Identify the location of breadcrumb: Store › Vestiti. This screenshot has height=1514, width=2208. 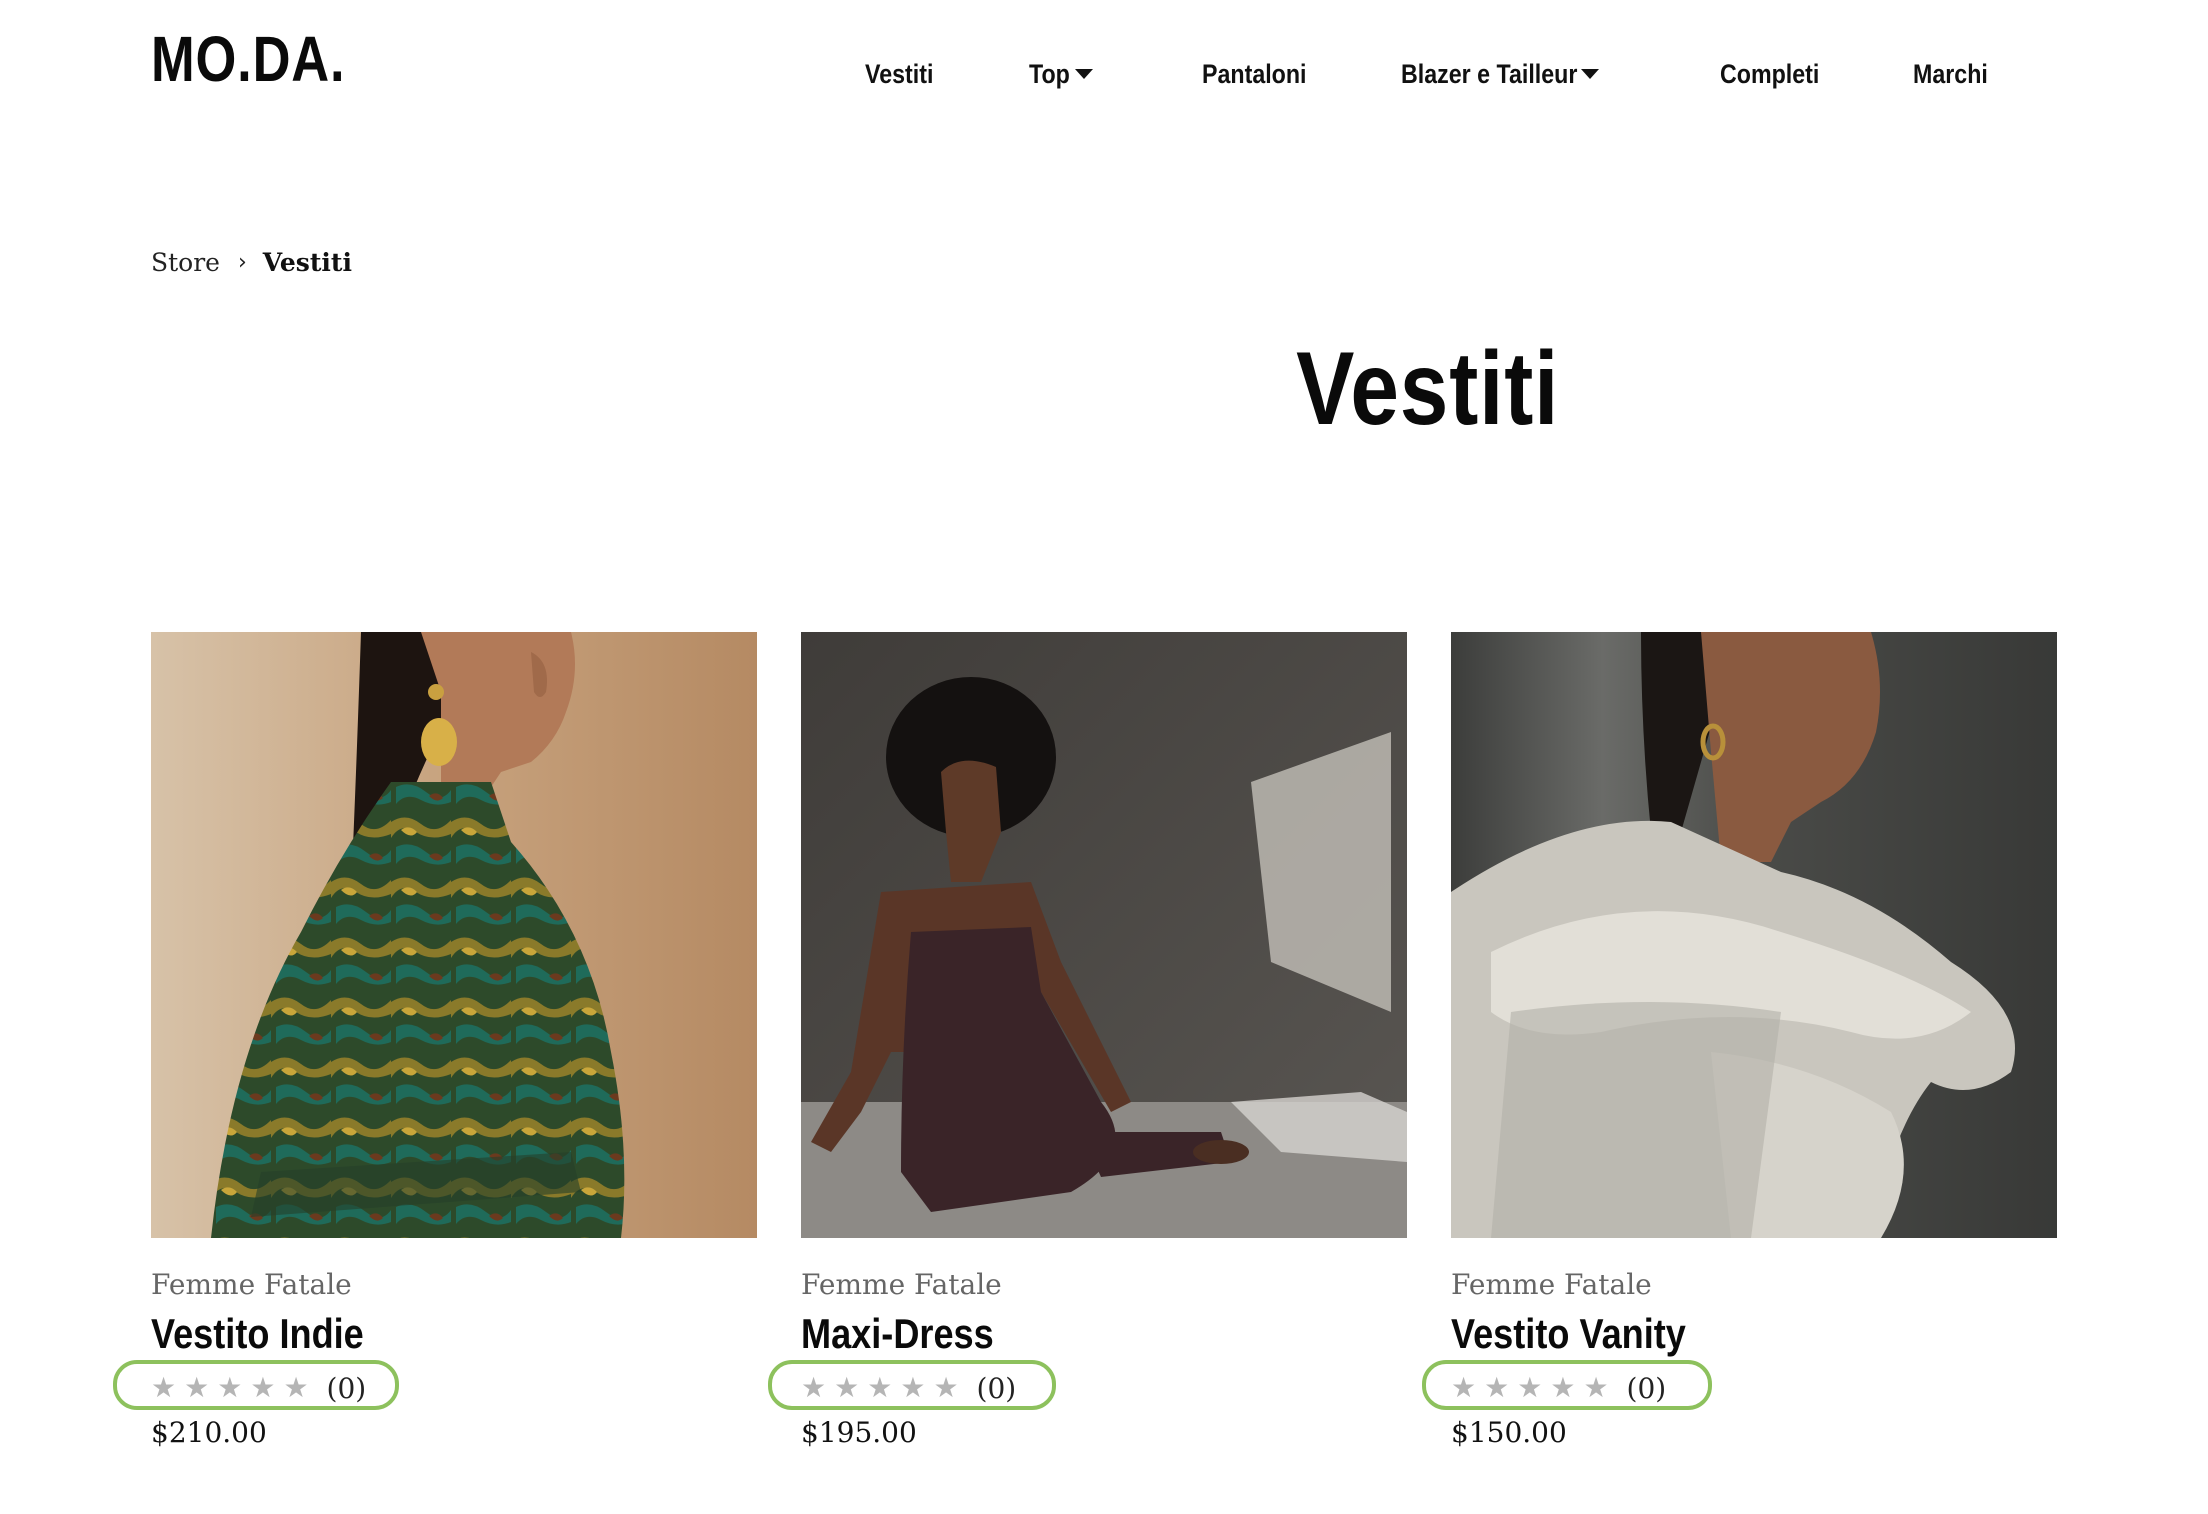
(251, 262).